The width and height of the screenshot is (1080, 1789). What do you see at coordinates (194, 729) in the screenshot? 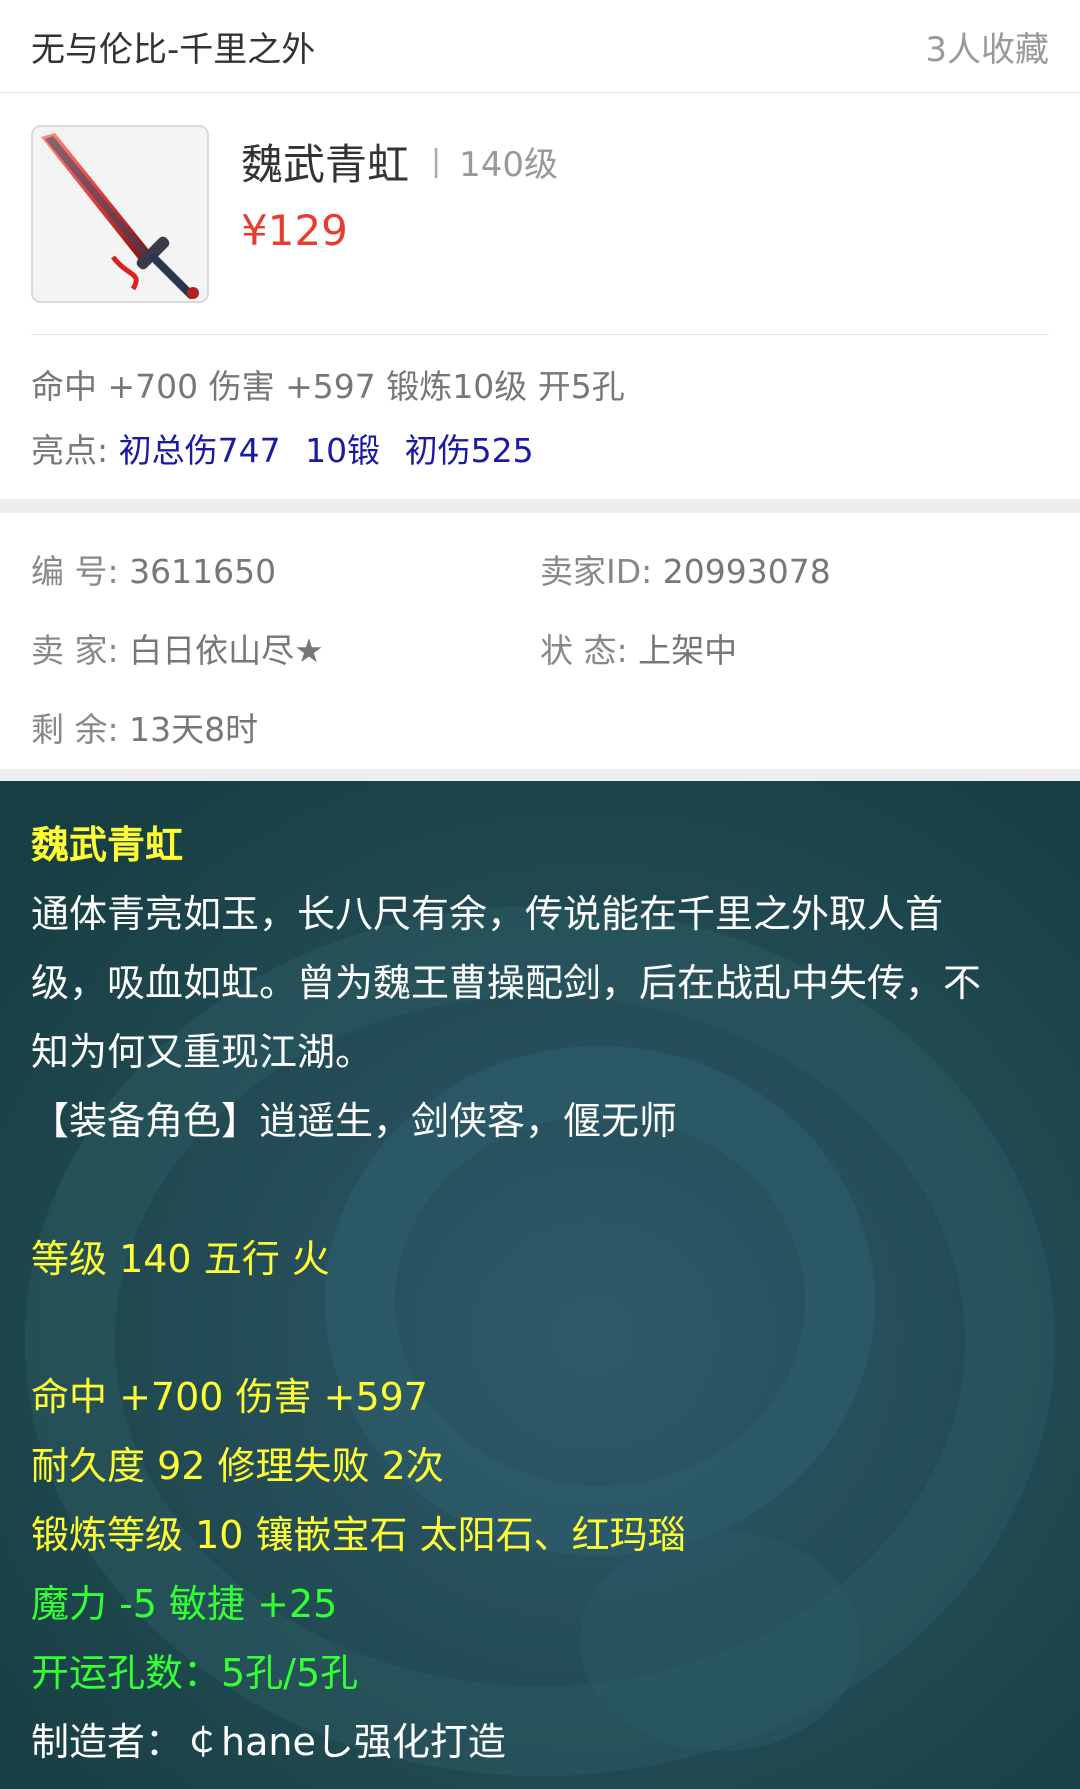
I see `remaining-value: 13天8时` at bounding box center [194, 729].